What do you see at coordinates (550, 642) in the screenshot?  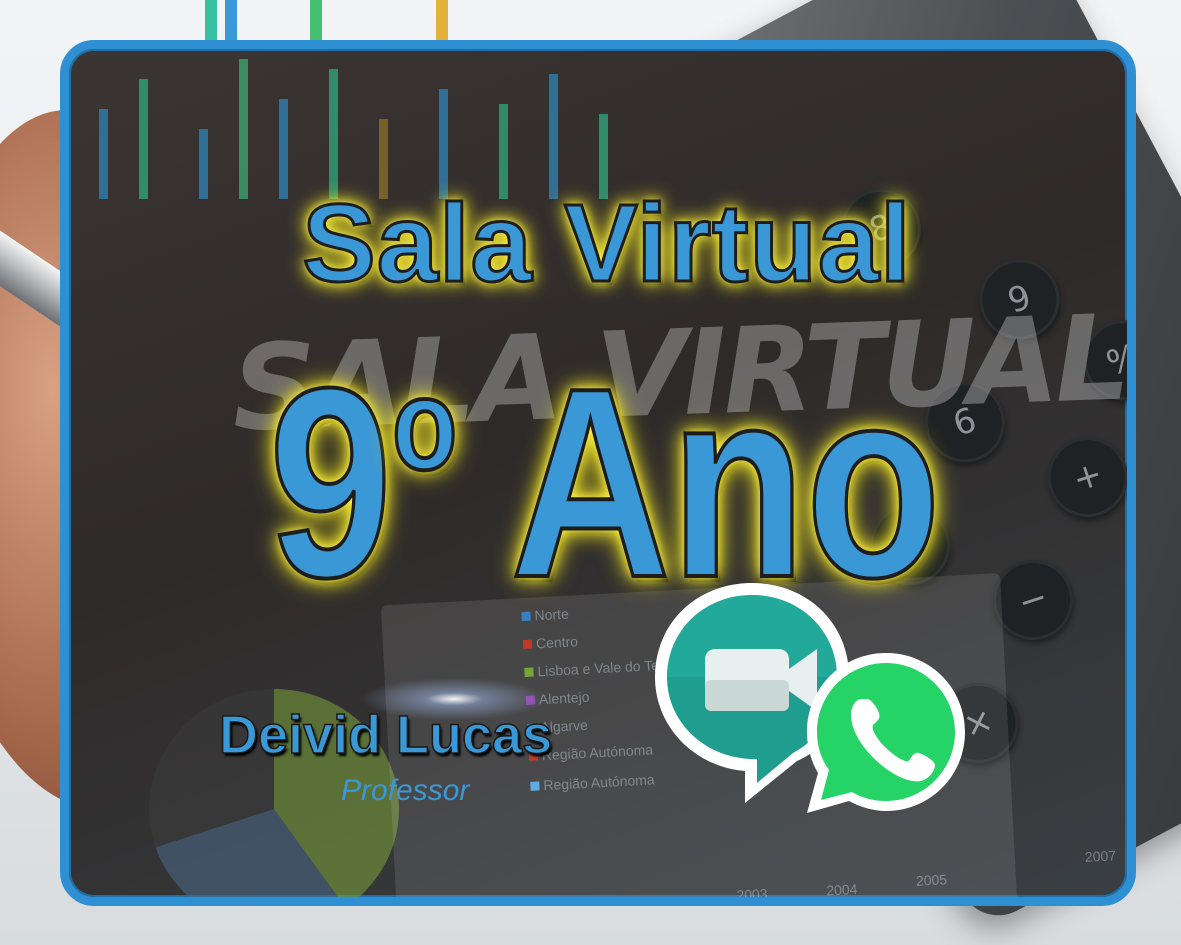 I see `legend-item: Centro` at bounding box center [550, 642].